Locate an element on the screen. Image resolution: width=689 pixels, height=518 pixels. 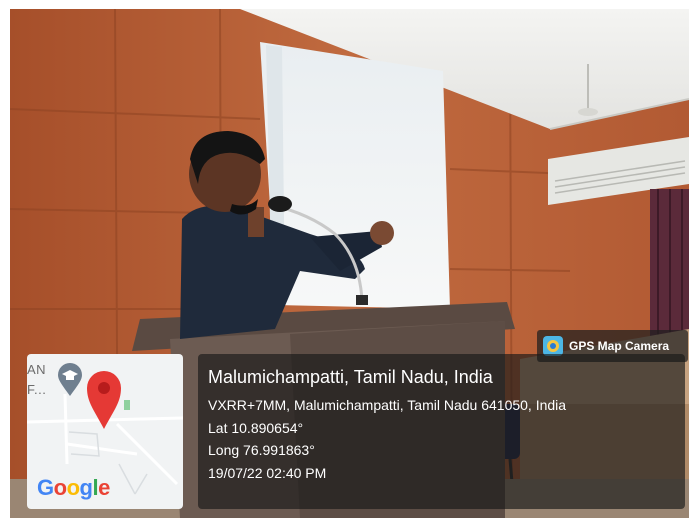
location-datetime: 19/07/22 02:40 PM is located at coordinates (267, 472).